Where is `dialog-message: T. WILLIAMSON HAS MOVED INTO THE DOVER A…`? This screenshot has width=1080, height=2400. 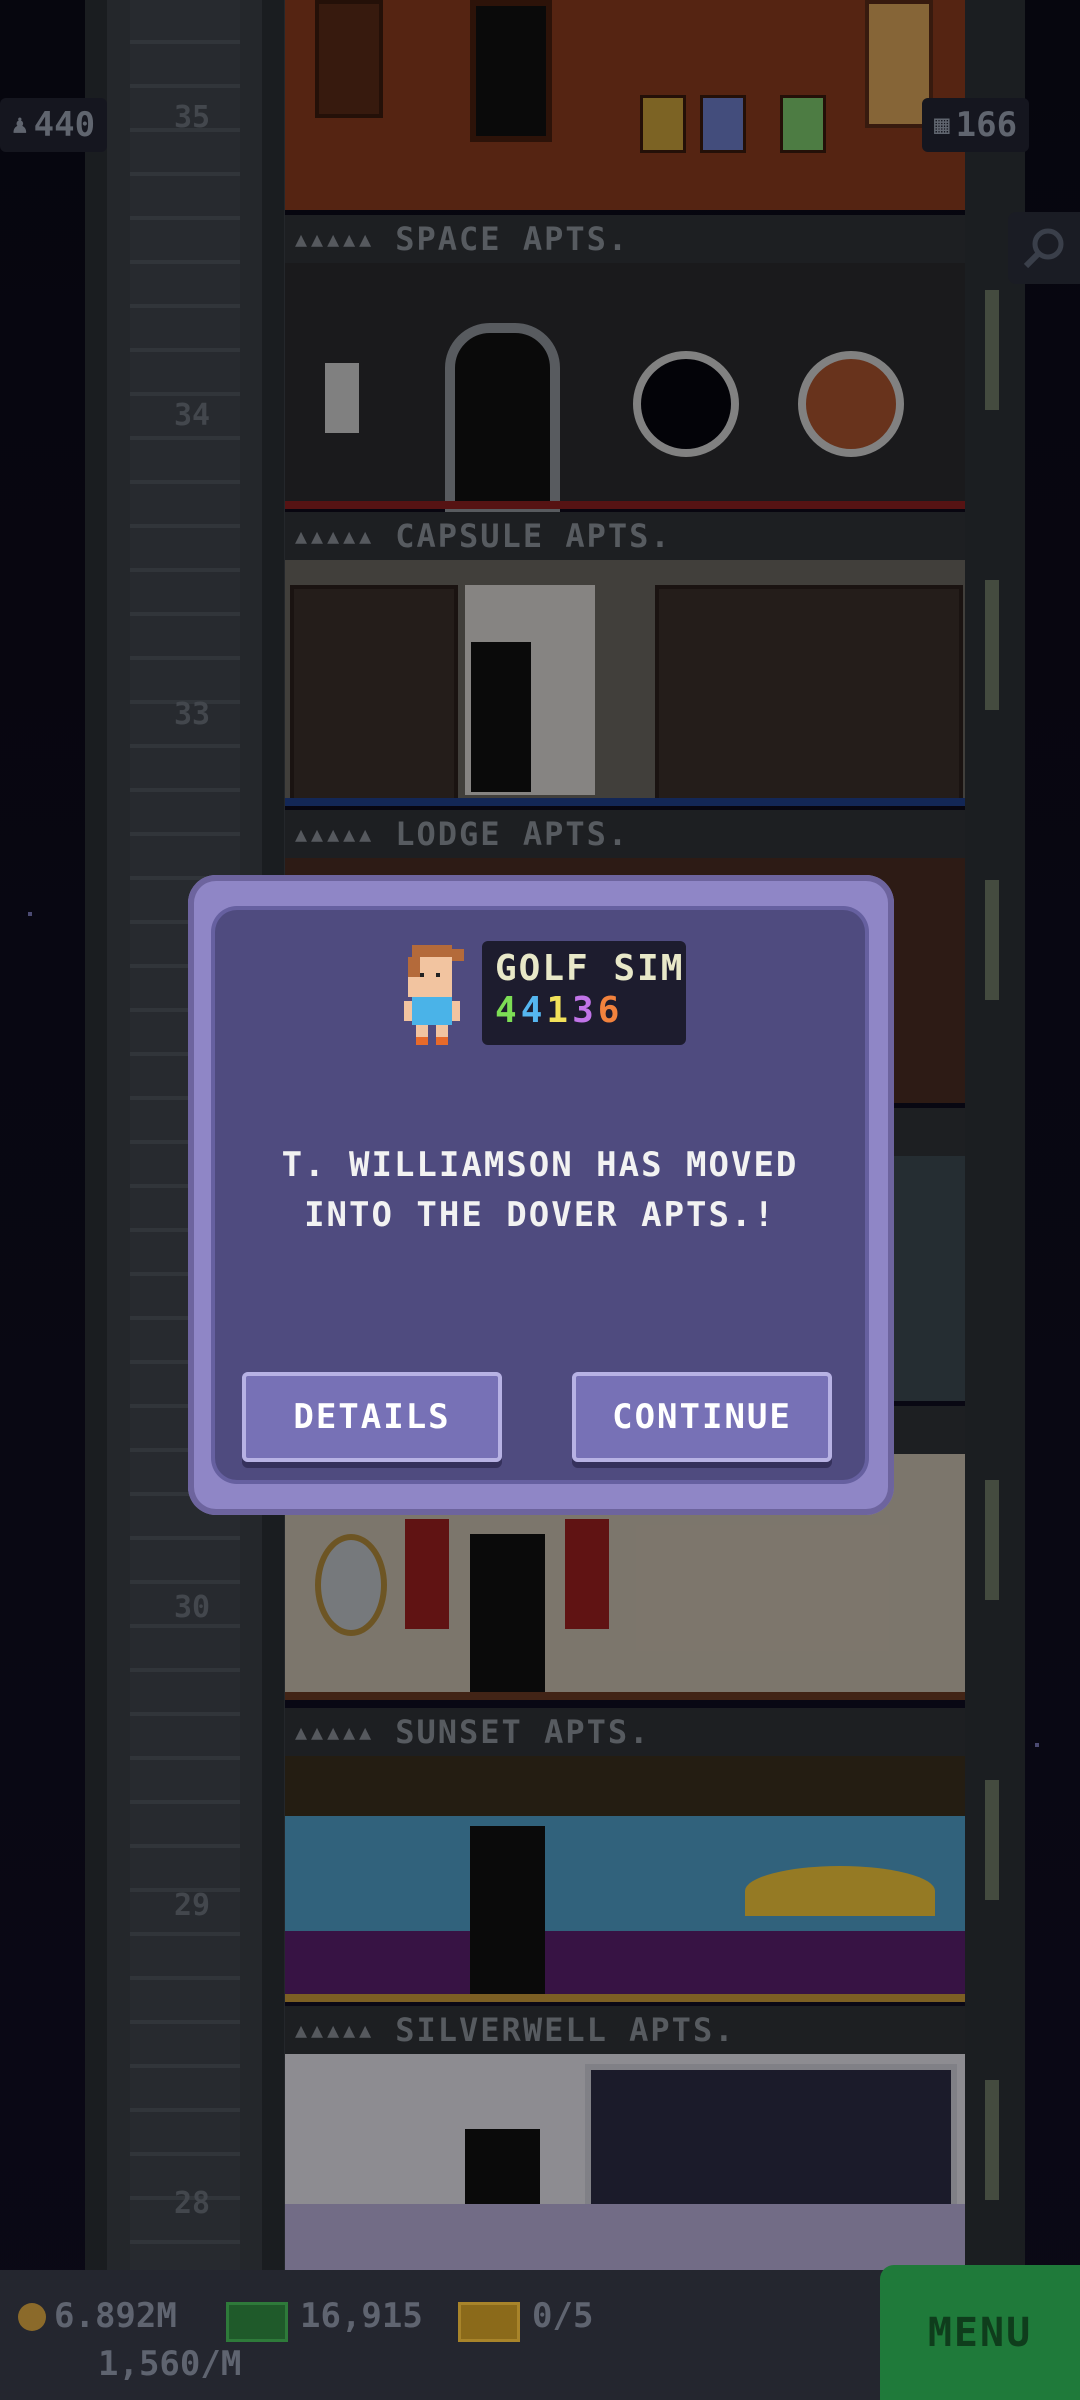
dialog-message: T. WILLIAMSON HAS MOVED INTO THE DOVER A… is located at coordinates (540, 1190).